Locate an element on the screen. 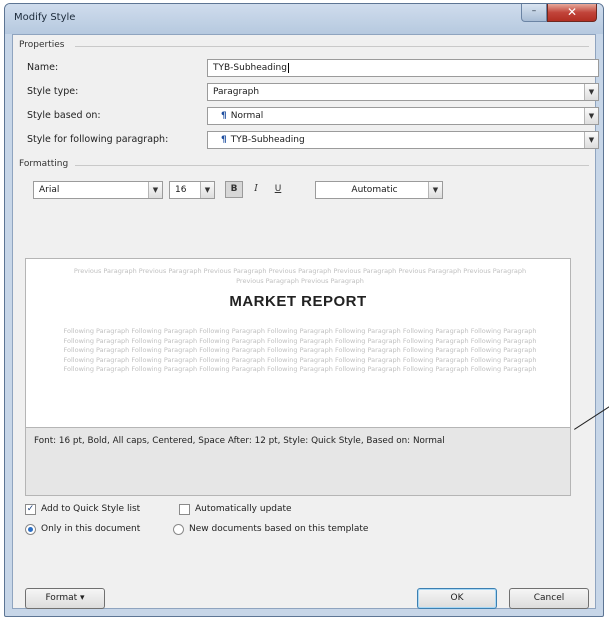 Image resolution: width=609 pixels, height=623 pixels. add-quick-style-checkbox: ✓ is located at coordinates (30, 509).